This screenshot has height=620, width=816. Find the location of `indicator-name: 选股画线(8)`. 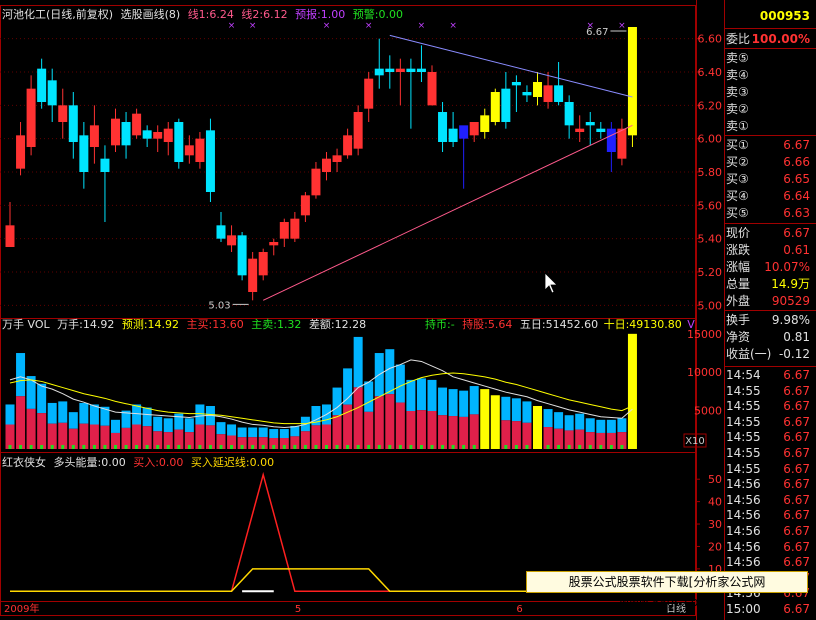

indicator-name: 选股画线(8) is located at coordinates (151, 14).